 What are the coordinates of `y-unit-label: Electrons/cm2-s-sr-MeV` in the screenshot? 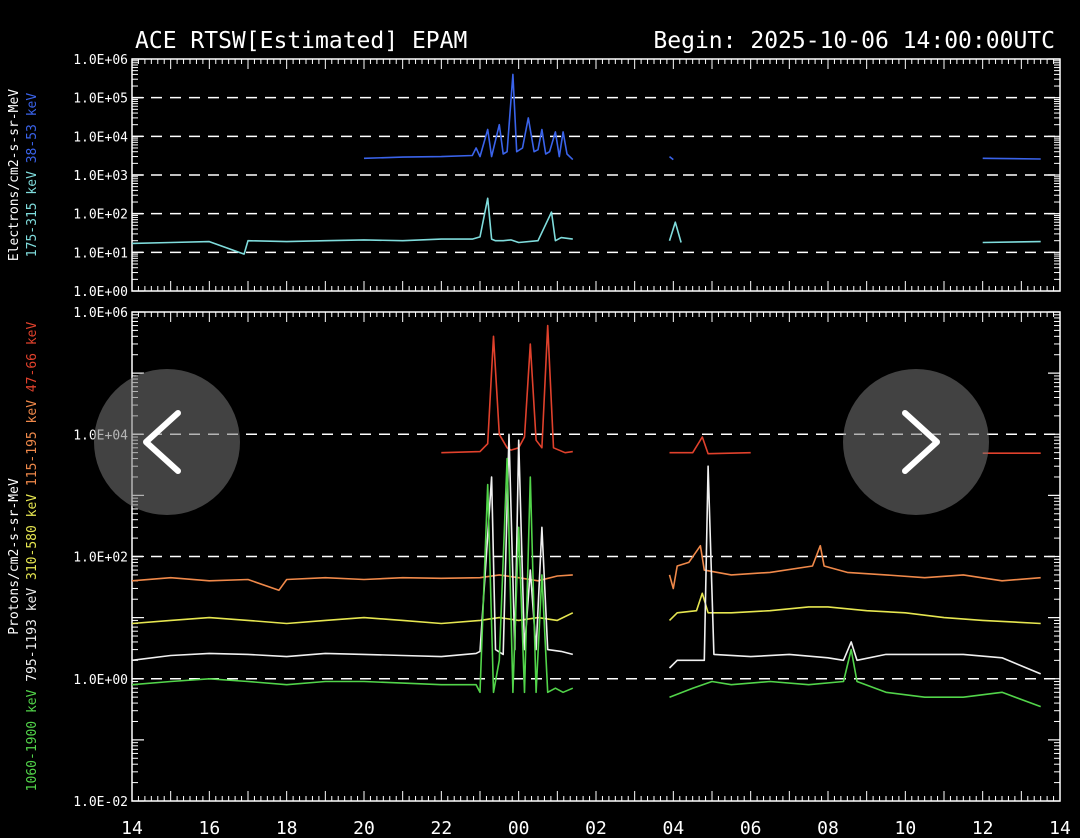 It's located at (14, 175).